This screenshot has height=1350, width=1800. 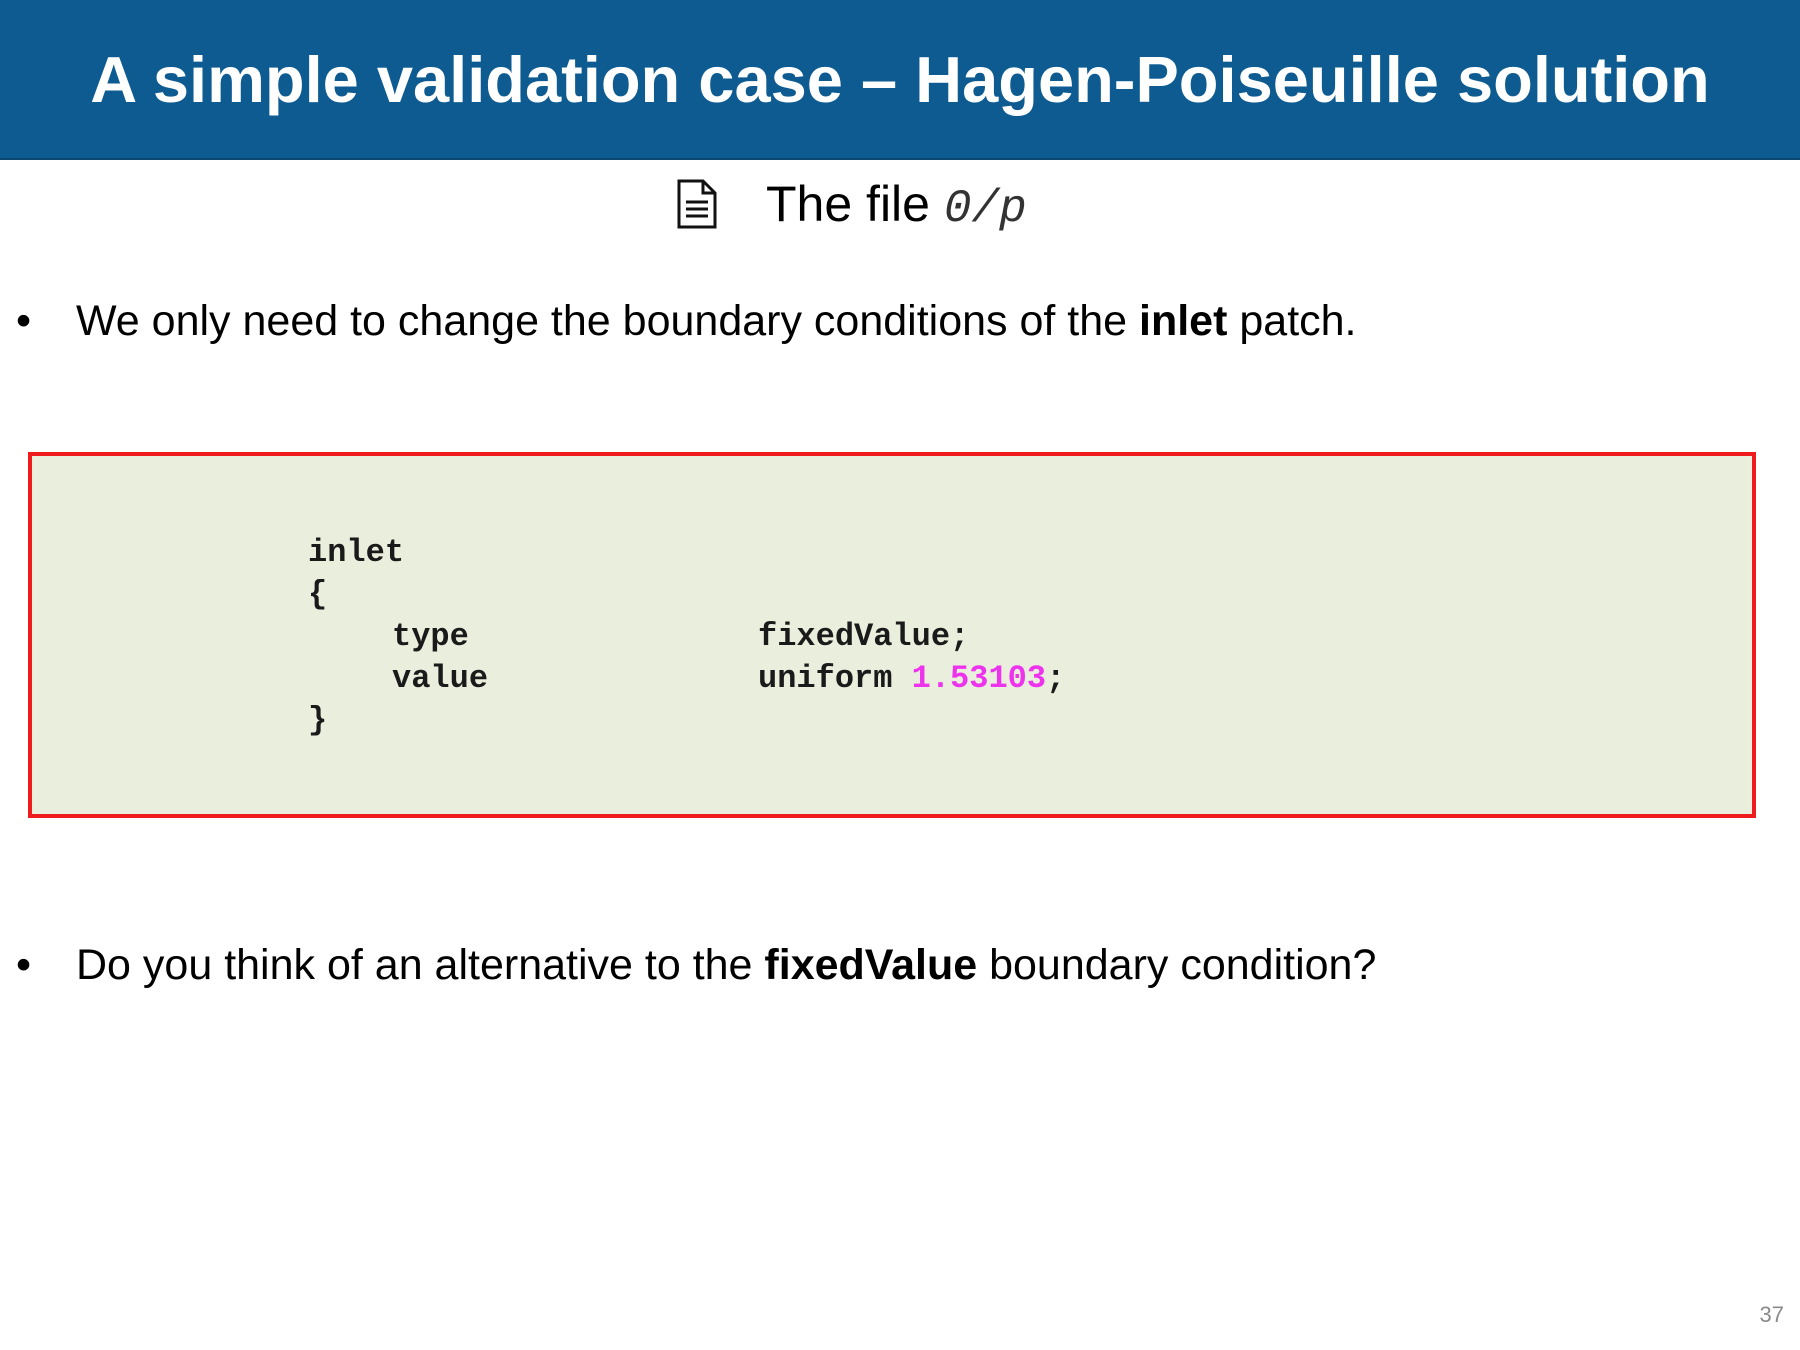 I want to click on code-type-key: type, so click(x=430, y=636).